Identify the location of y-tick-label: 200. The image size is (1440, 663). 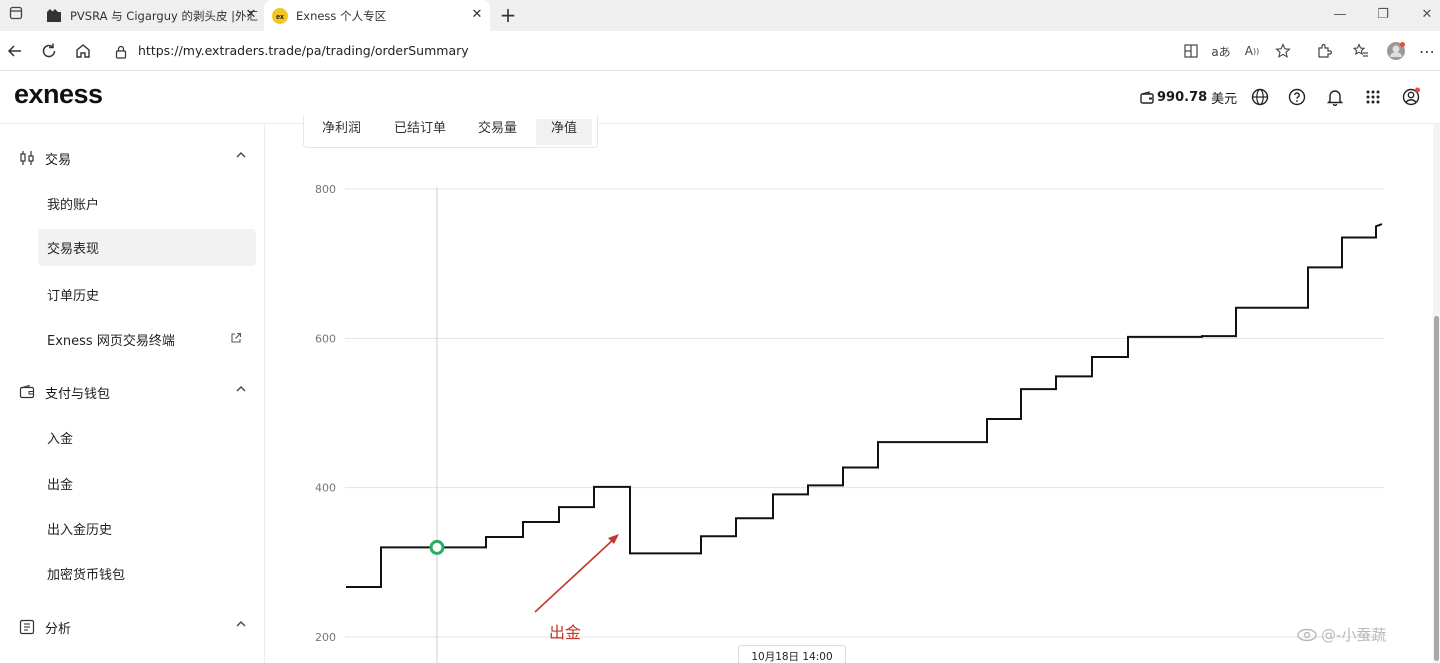
(325, 637).